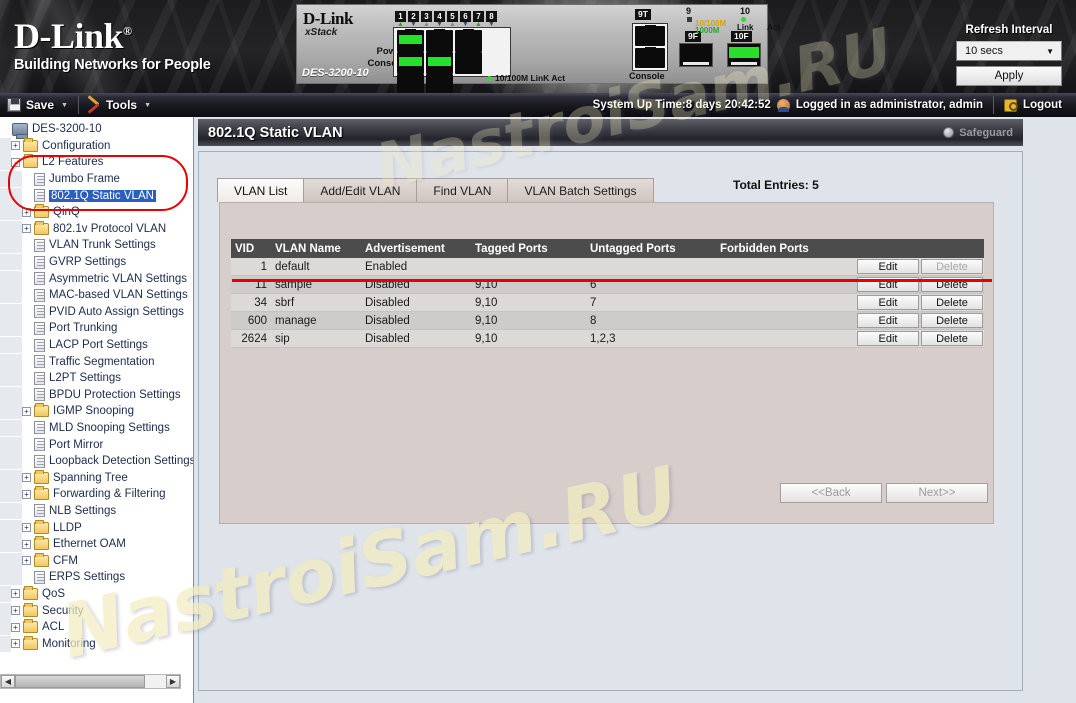 This screenshot has width=1076, height=703. I want to click on sidebar-item-traffic-segmentation: Traffic Segmentation, so click(96, 361).